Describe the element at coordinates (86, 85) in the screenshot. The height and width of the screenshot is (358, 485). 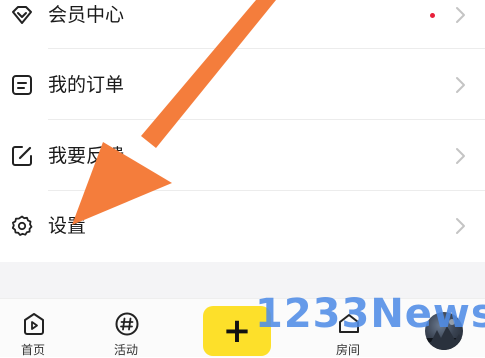
I see `menu-item-label: 我的订单` at that location.